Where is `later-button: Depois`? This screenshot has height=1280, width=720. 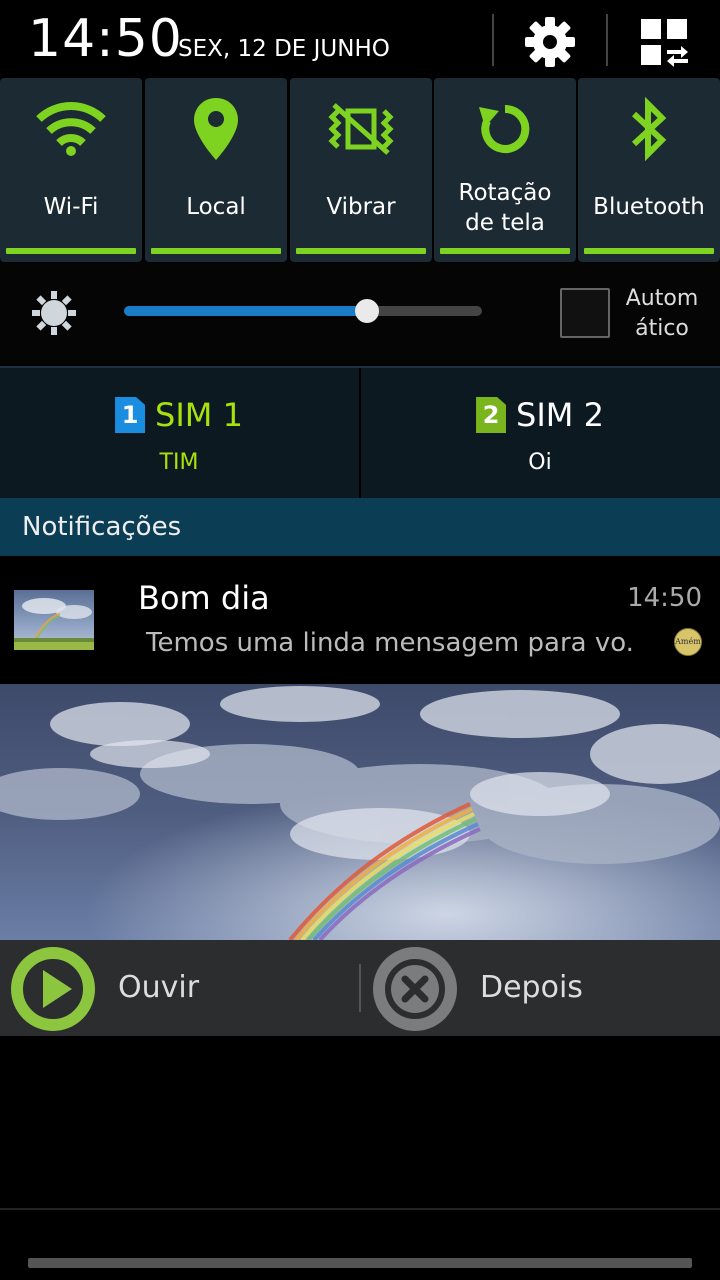 later-button: Depois is located at coordinates (541, 988).